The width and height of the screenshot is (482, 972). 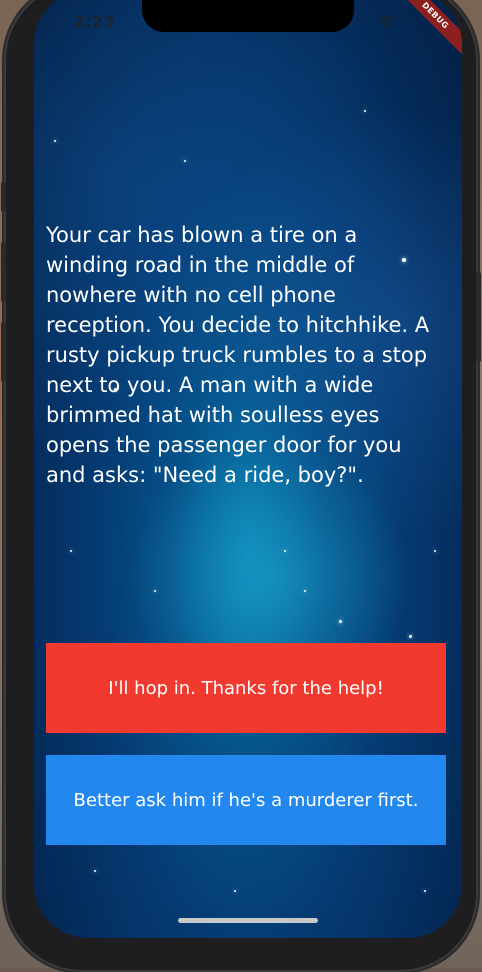 I want to click on choice-2-button: Better ask him if he's a murderer first., so click(x=246, y=800).